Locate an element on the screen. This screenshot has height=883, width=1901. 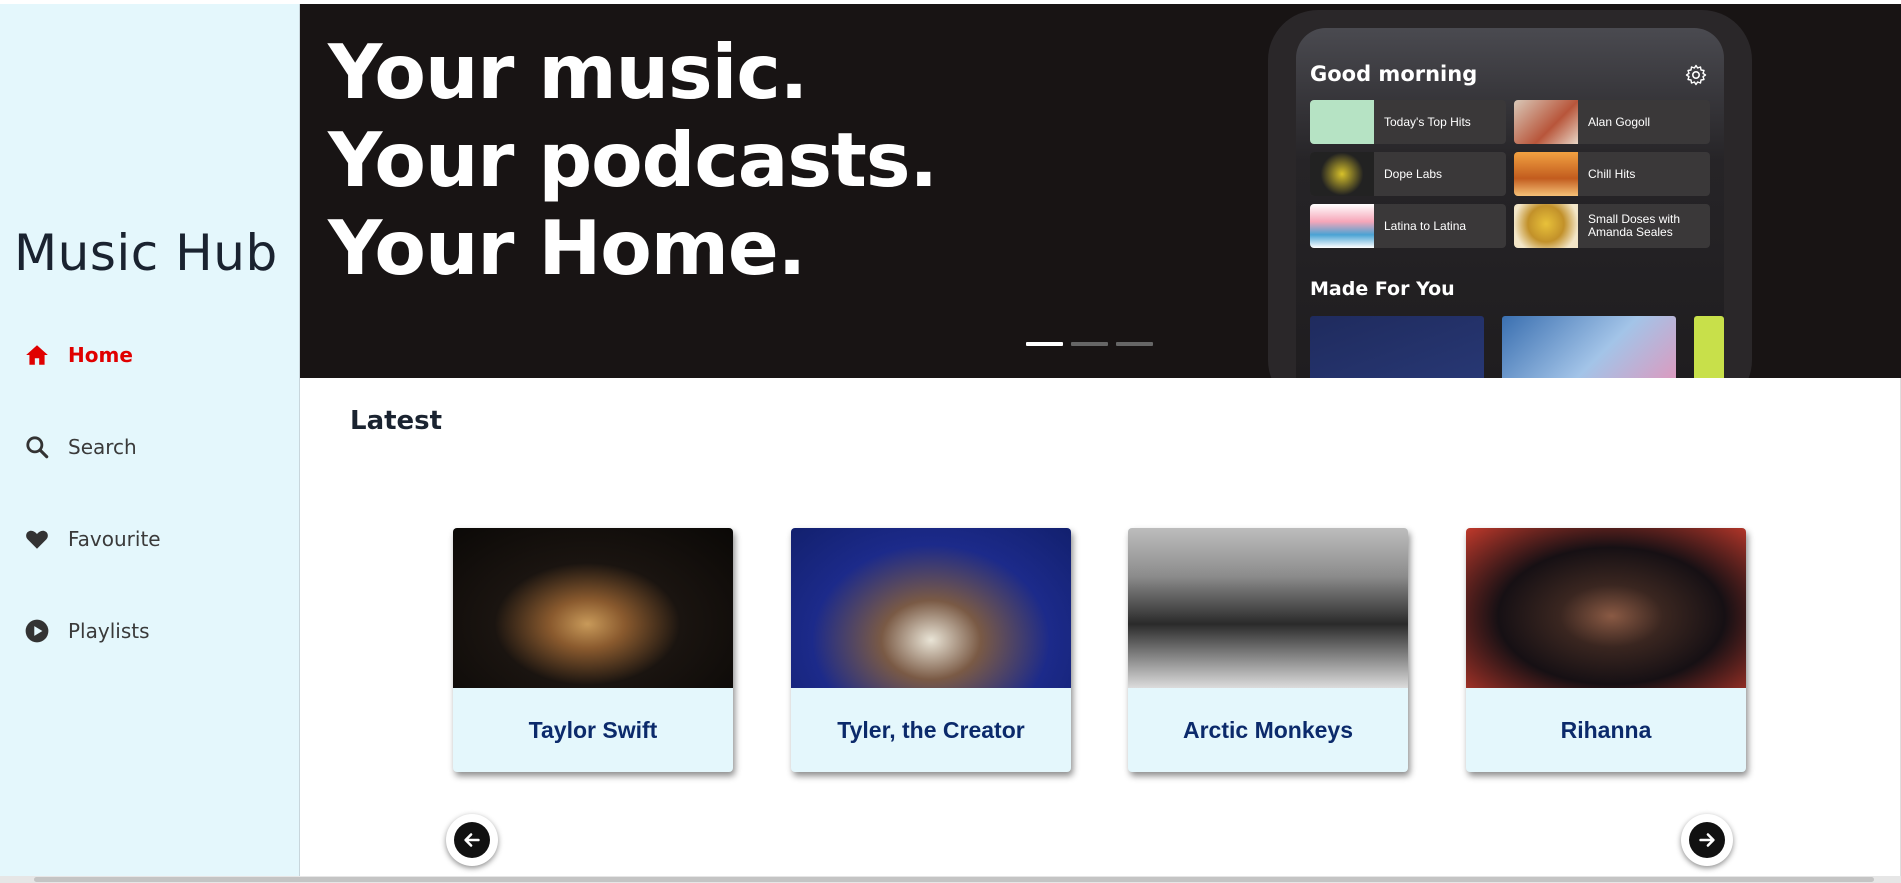
artist-card: Tyler, the Creator is located at coordinates (931, 650).